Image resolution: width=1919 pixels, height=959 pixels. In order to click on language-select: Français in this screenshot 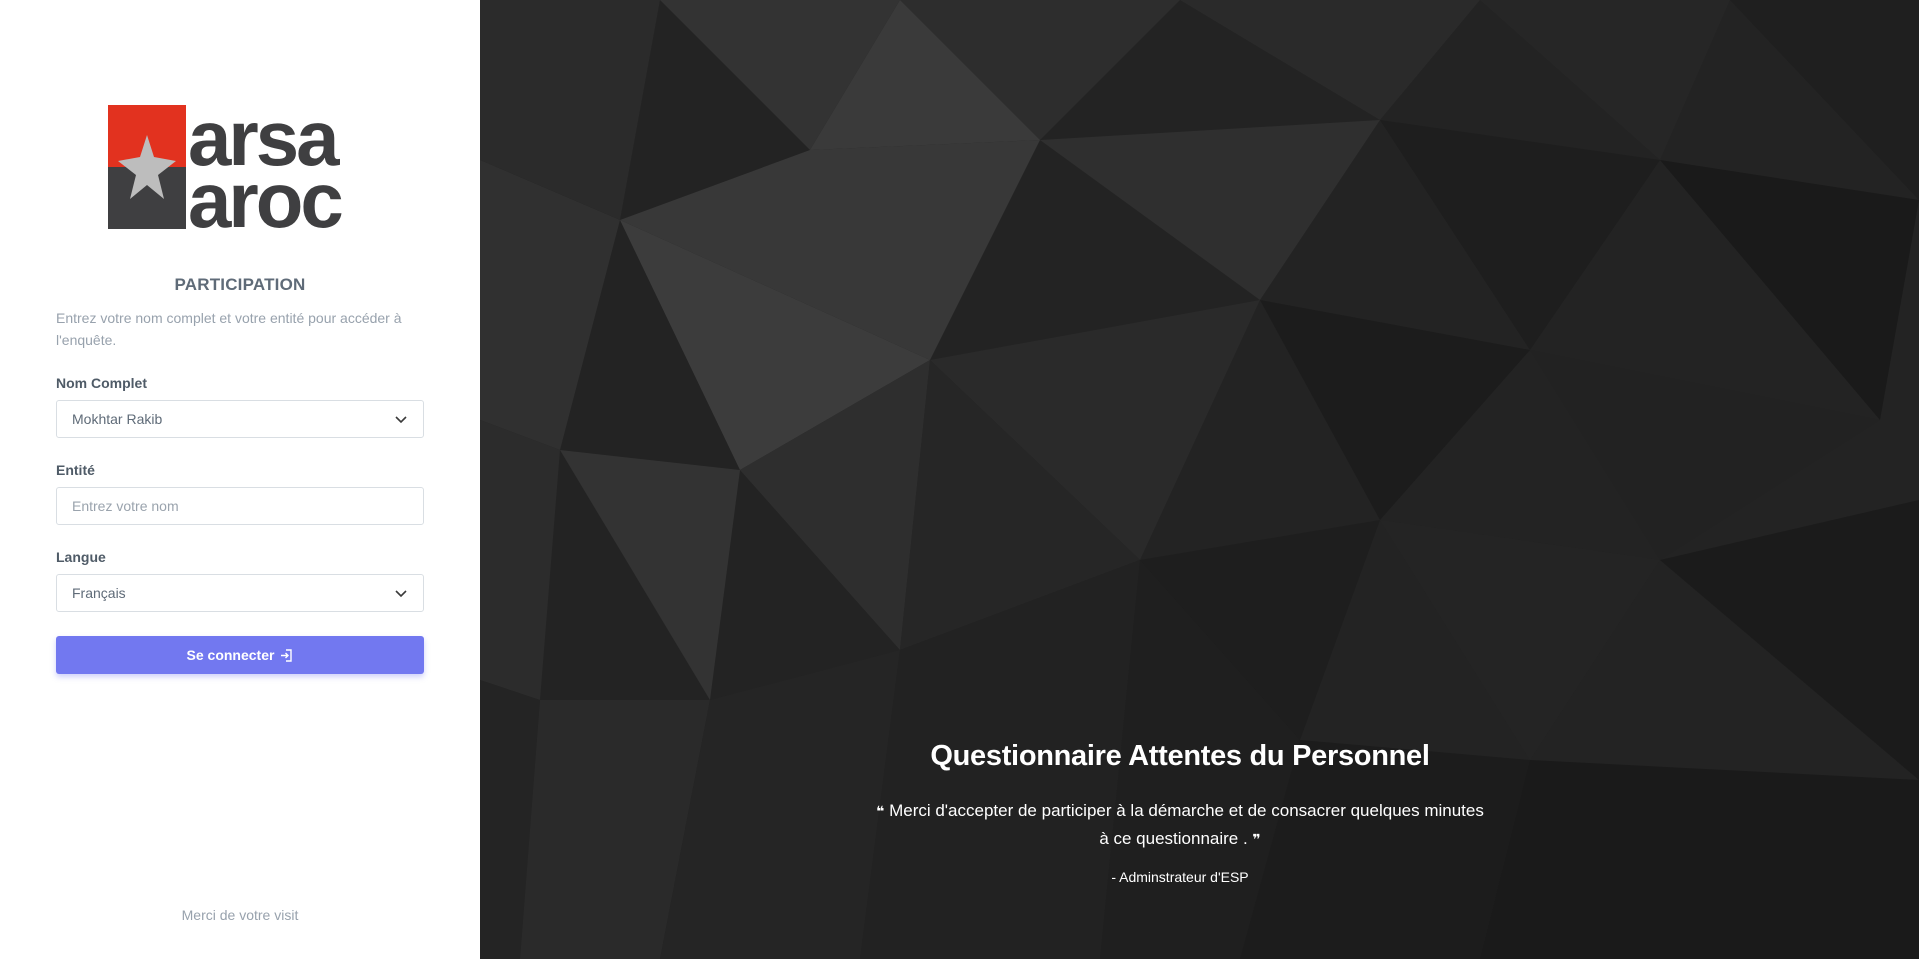, I will do `click(240, 593)`.